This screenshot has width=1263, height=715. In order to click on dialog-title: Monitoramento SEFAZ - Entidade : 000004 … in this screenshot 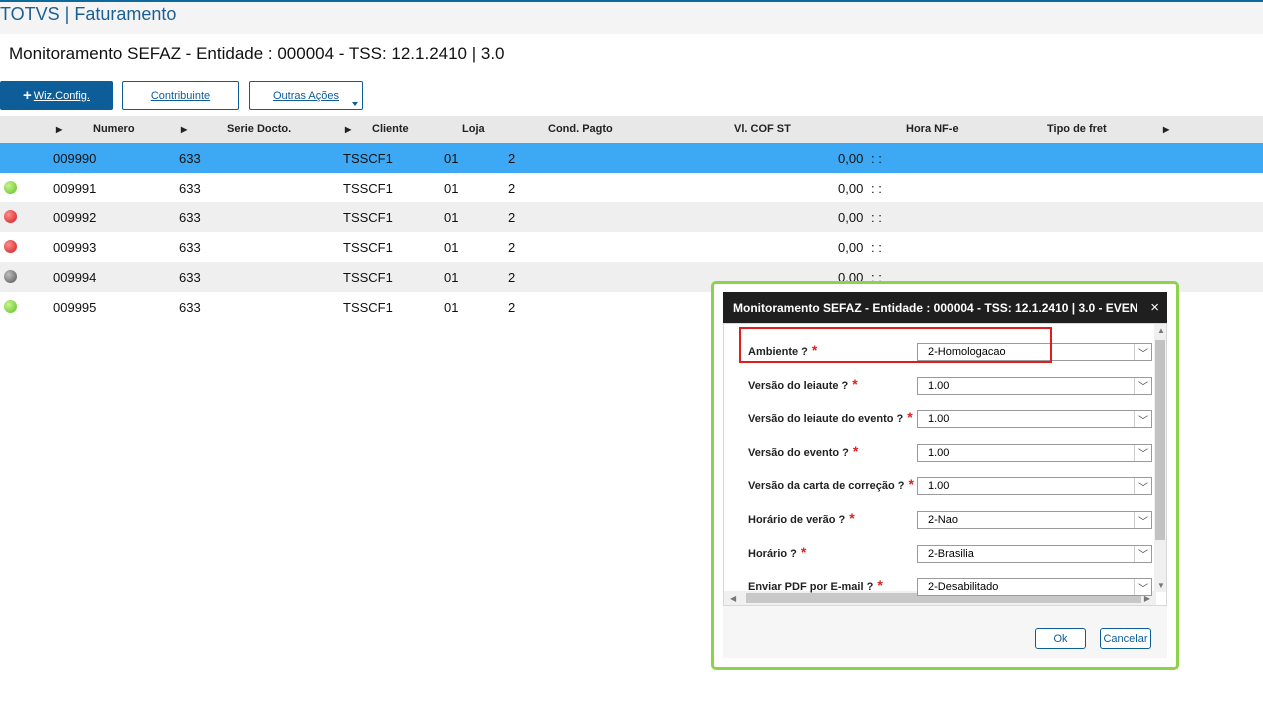, I will do `click(935, 308)`.